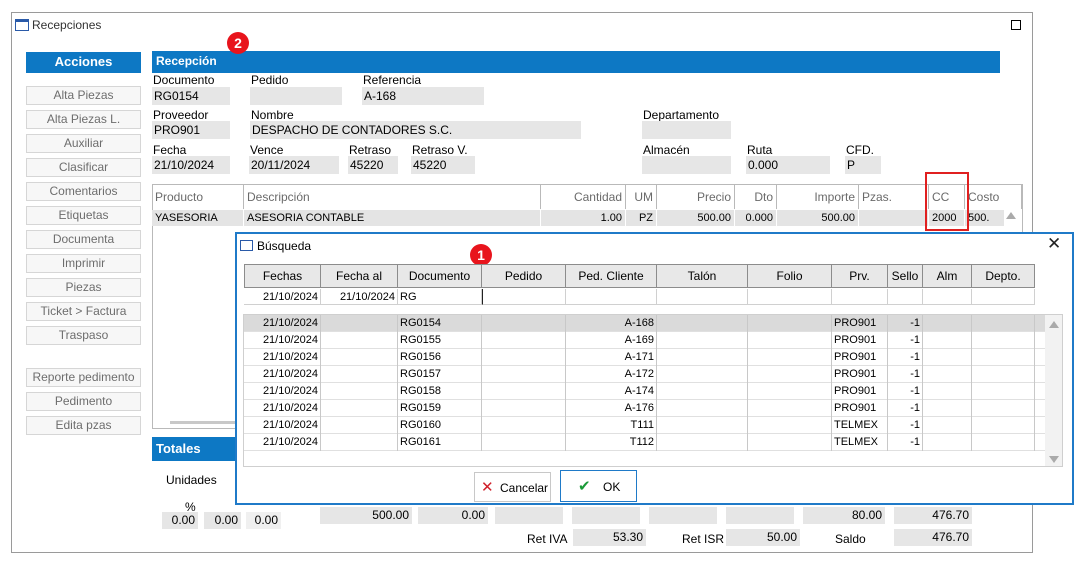 The height and width of the screenshot is (567, 1082). What do you see at coordinates (205, 422) in the screenshot?
I see `horizontal-scrollbar` at bounding box center [205, 422].